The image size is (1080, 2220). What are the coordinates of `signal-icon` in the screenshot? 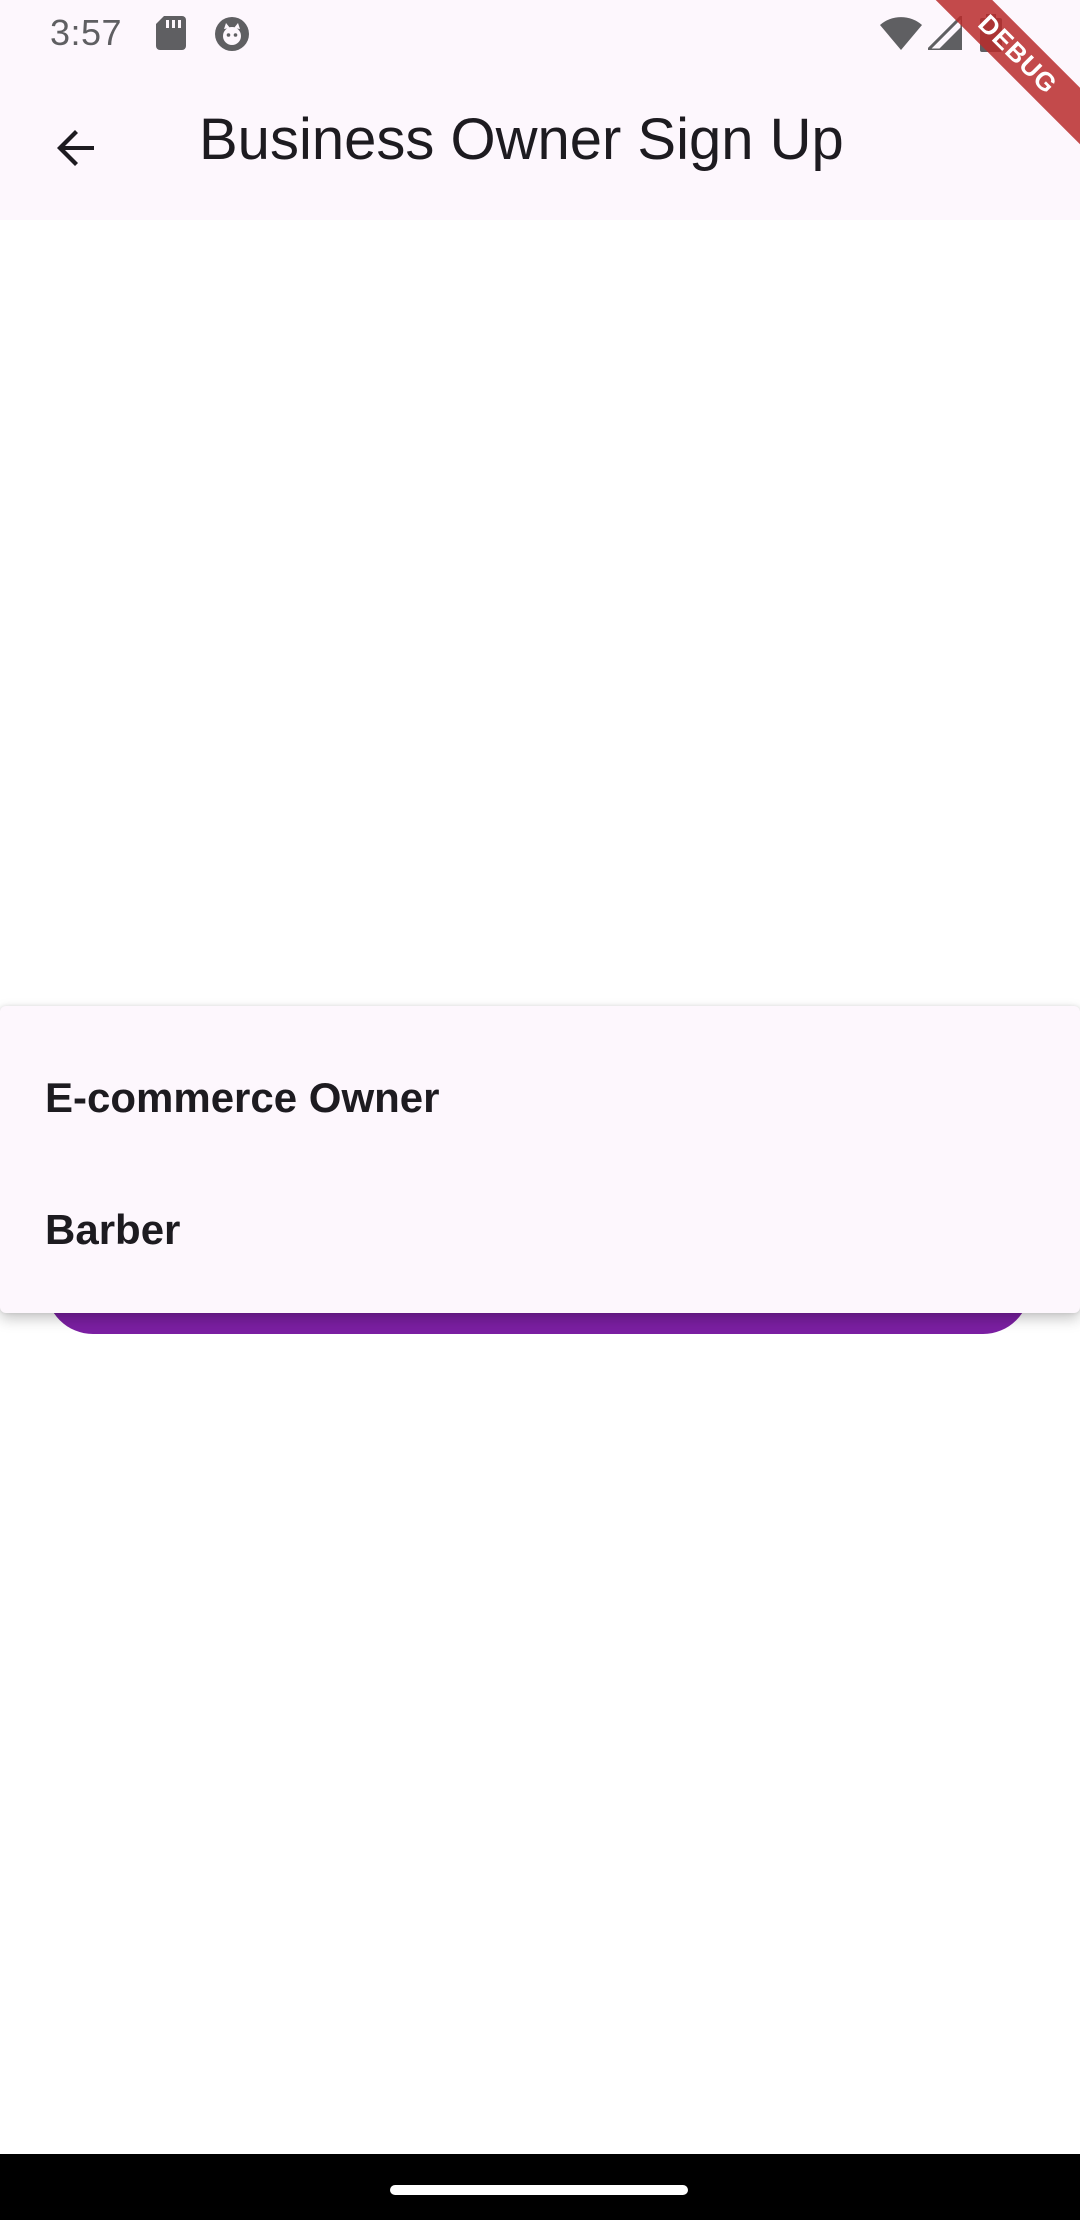 It's located at (944, 33).